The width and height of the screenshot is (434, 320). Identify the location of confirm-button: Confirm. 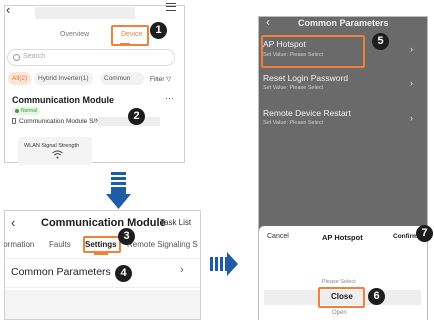
(405, 236).